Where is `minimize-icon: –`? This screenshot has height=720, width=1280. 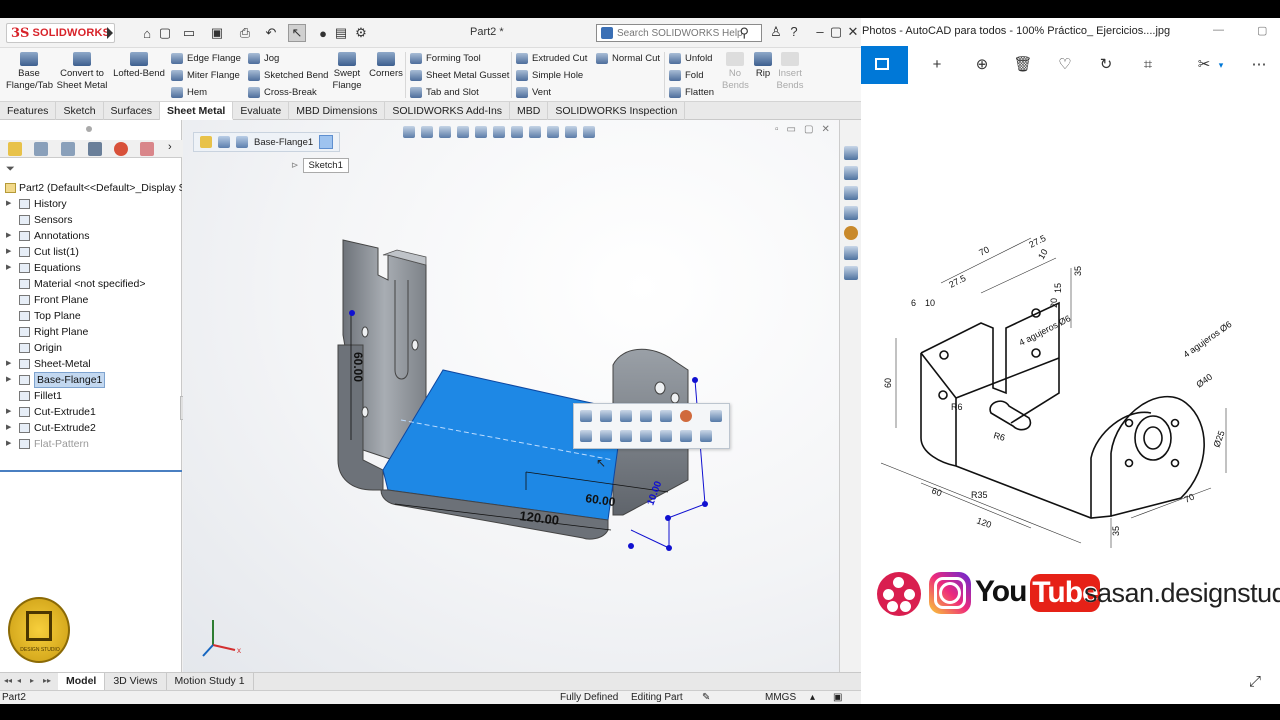 minimize-icon: – is located at coordinates (820, 33).